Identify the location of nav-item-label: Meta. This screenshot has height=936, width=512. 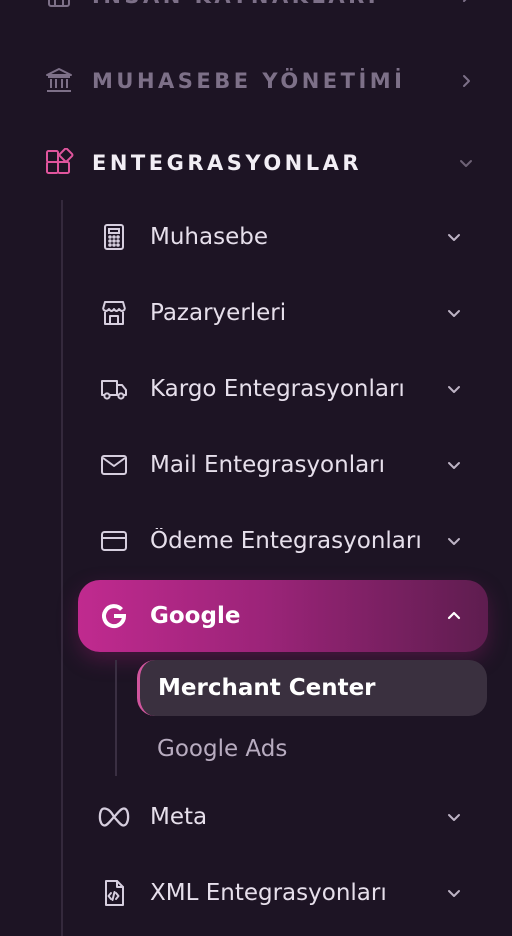
(179, 817).